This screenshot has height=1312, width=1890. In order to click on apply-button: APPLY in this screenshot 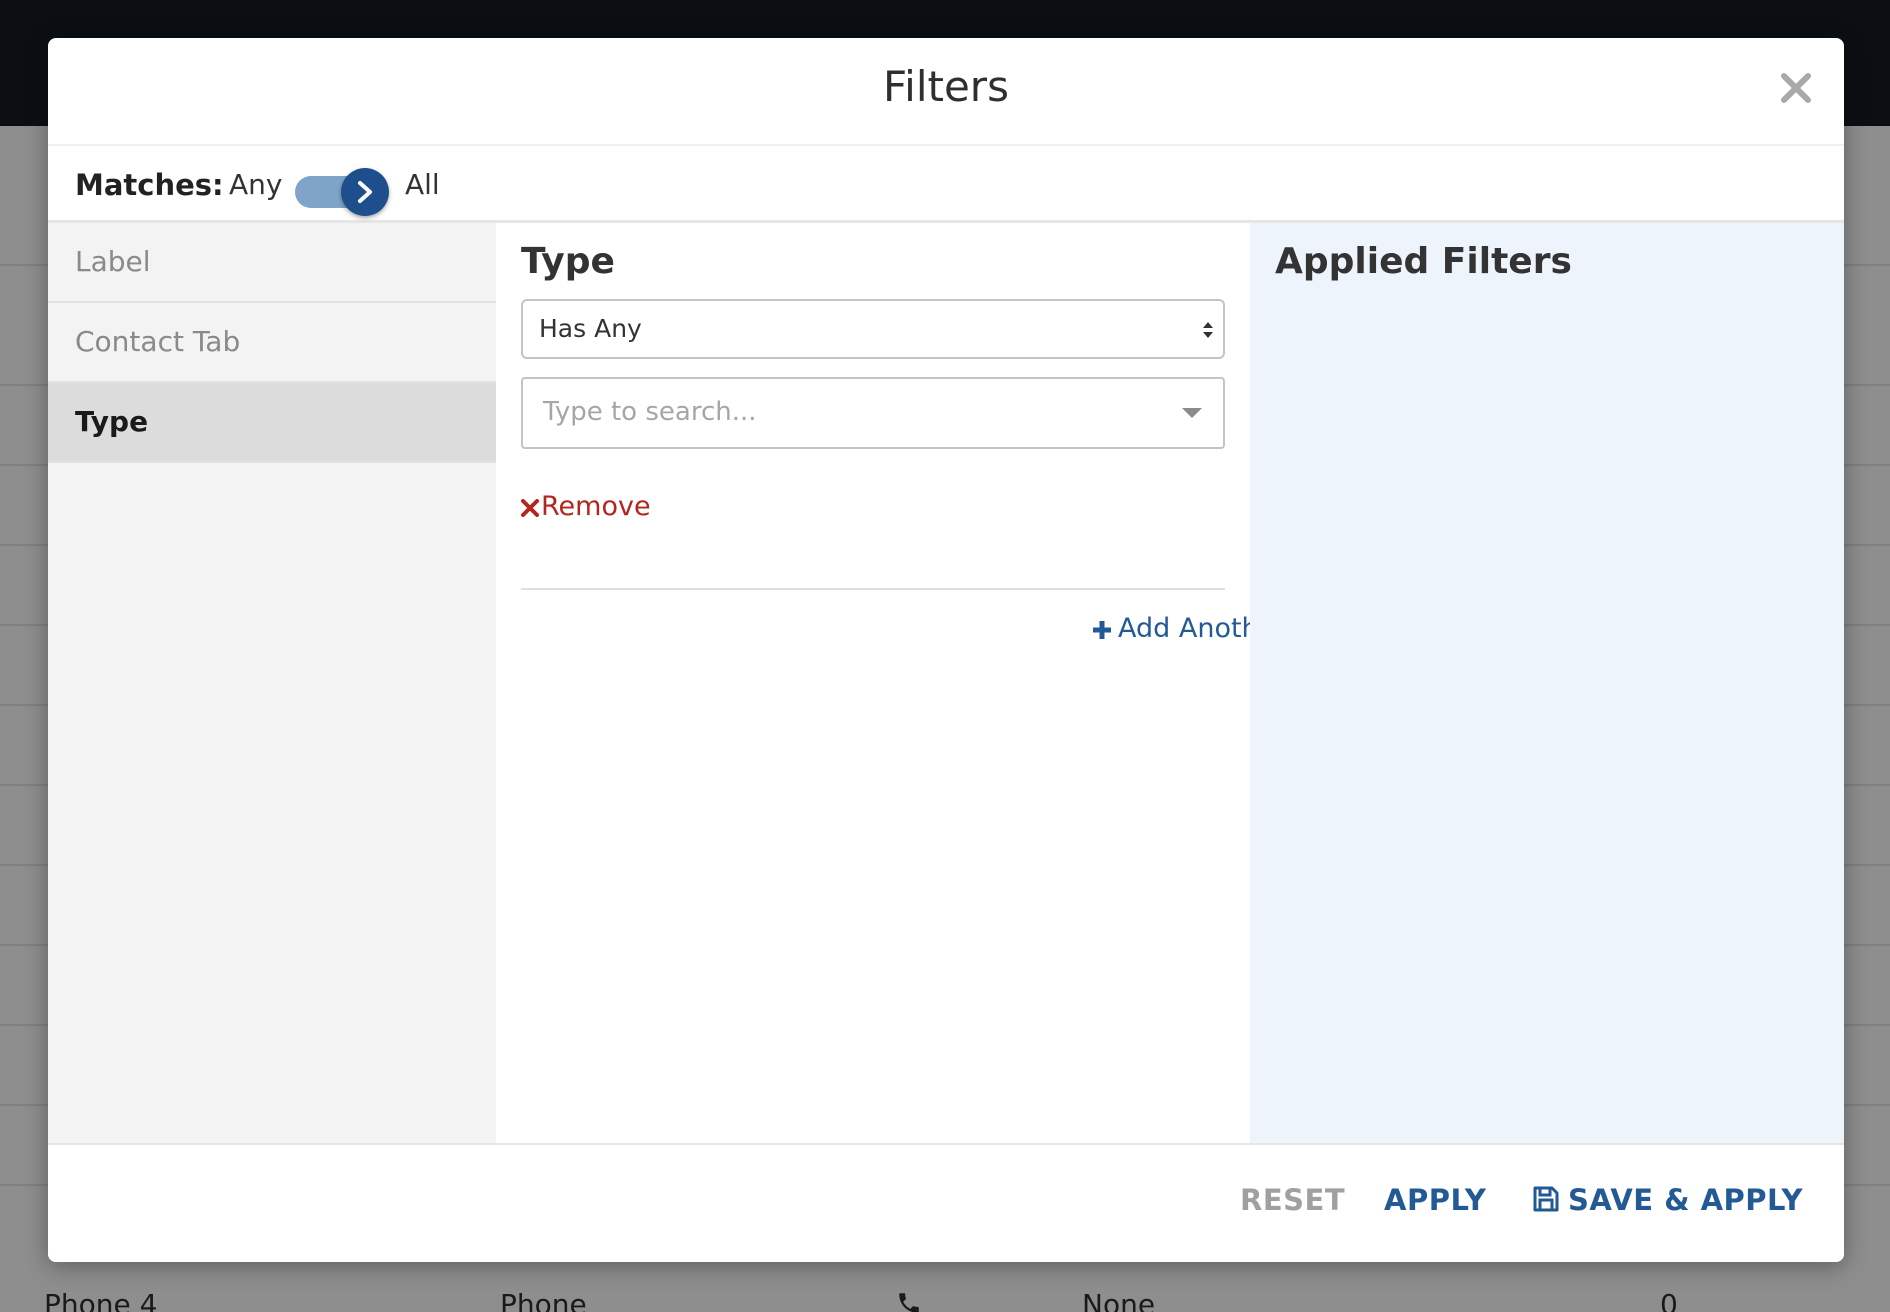, I will do `click(1435, 1200)`.